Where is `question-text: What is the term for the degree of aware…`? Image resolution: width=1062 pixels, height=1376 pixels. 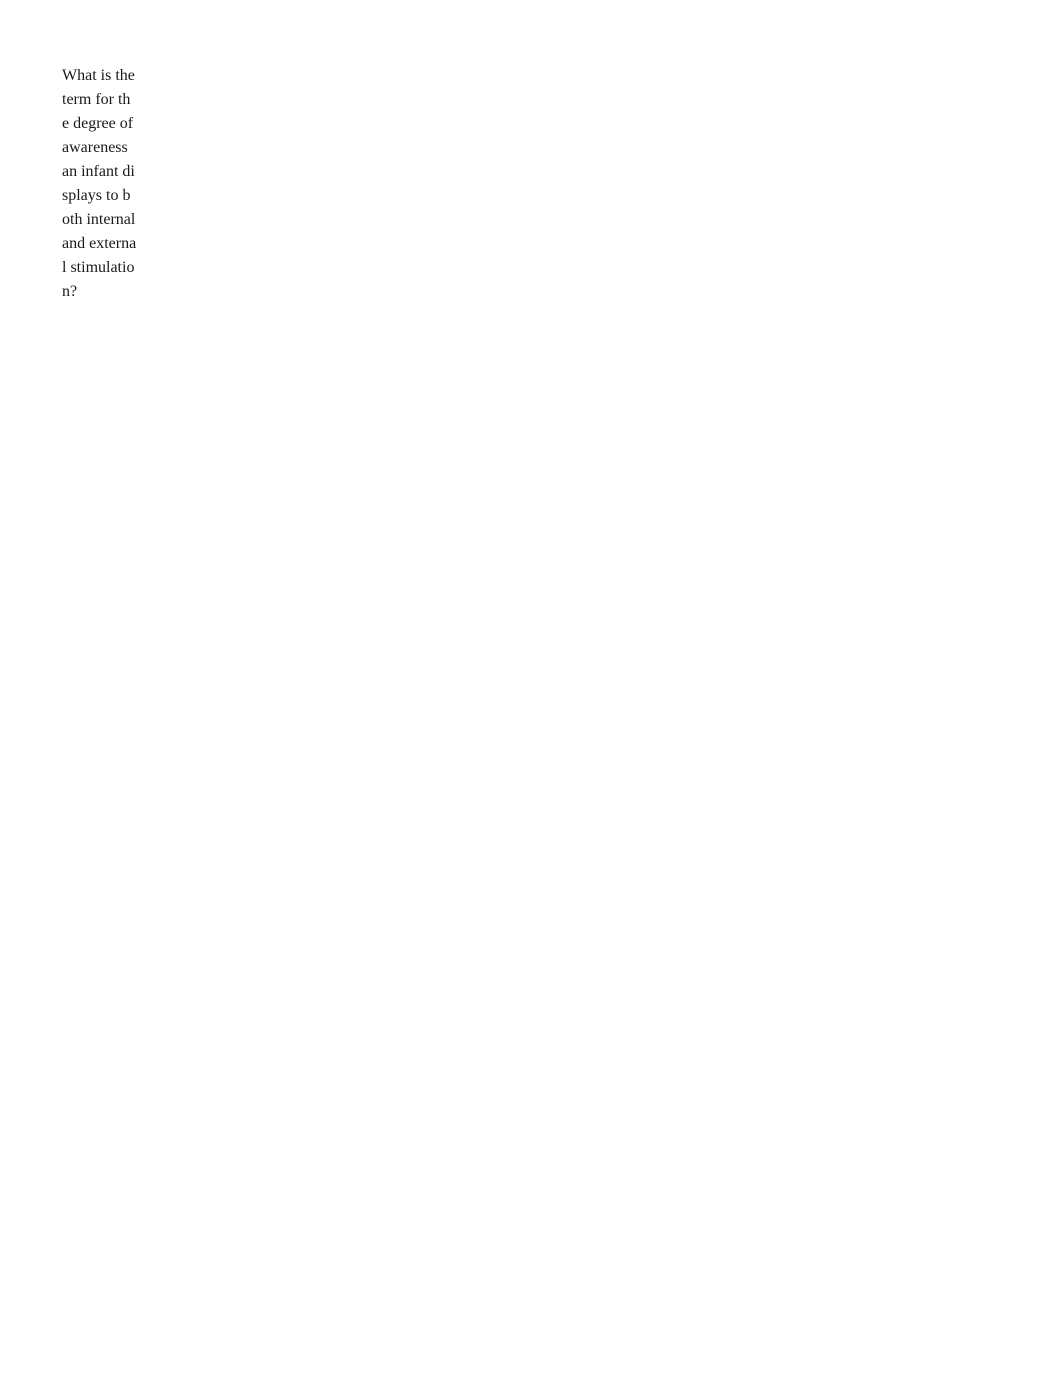
question-text: What is the term for the degree of aware… is located at coordinates (99, 183).